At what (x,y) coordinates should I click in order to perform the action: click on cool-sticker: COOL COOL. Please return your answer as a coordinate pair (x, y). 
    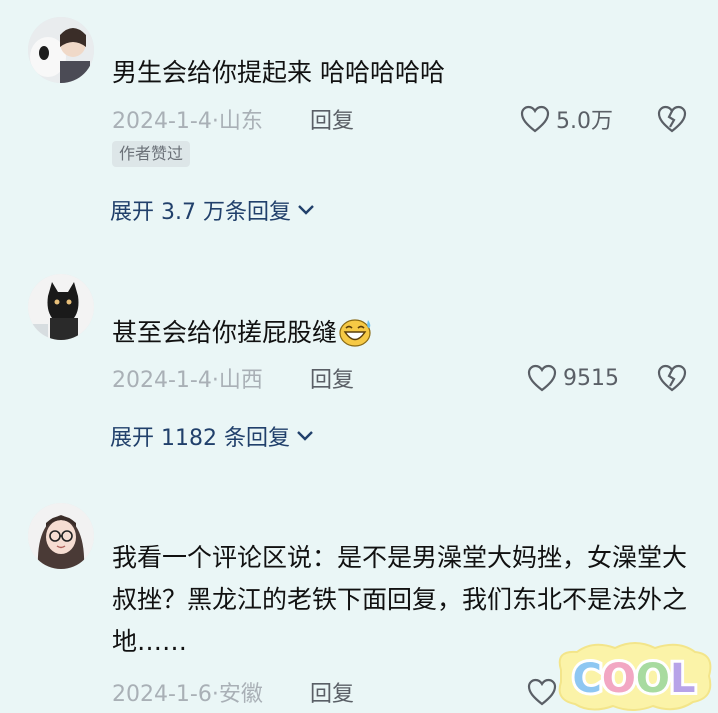
    Looking at the image, I should click on (634, 676).